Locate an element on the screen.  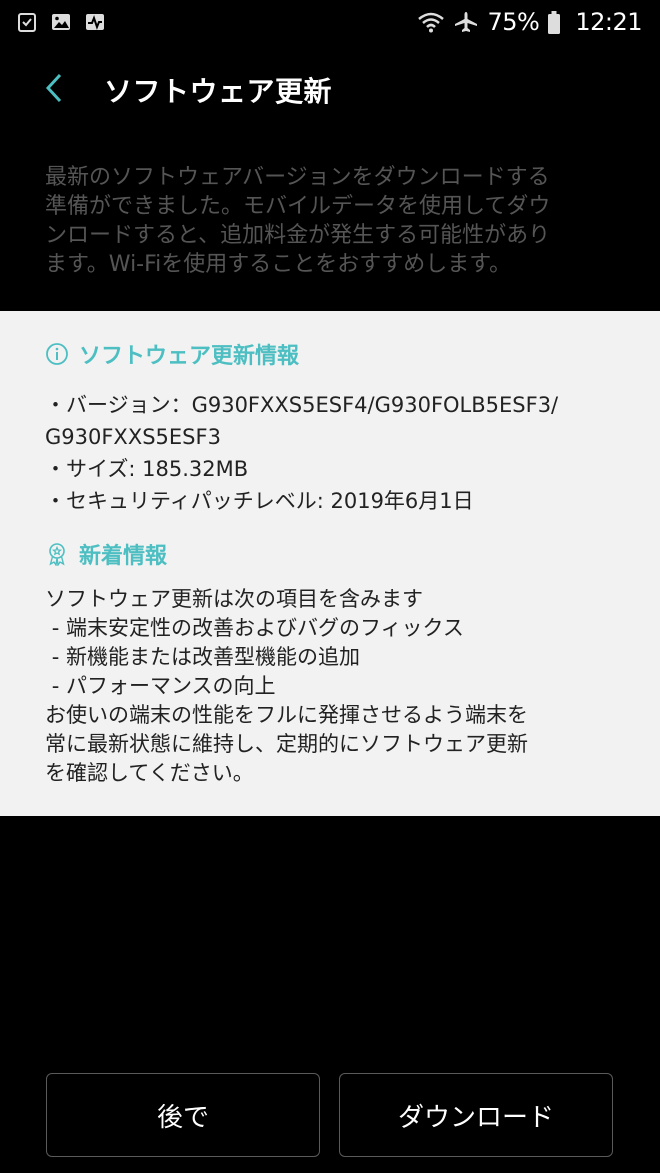
app-header: ソフトウェア更新 is located at coordinates (330, 90).